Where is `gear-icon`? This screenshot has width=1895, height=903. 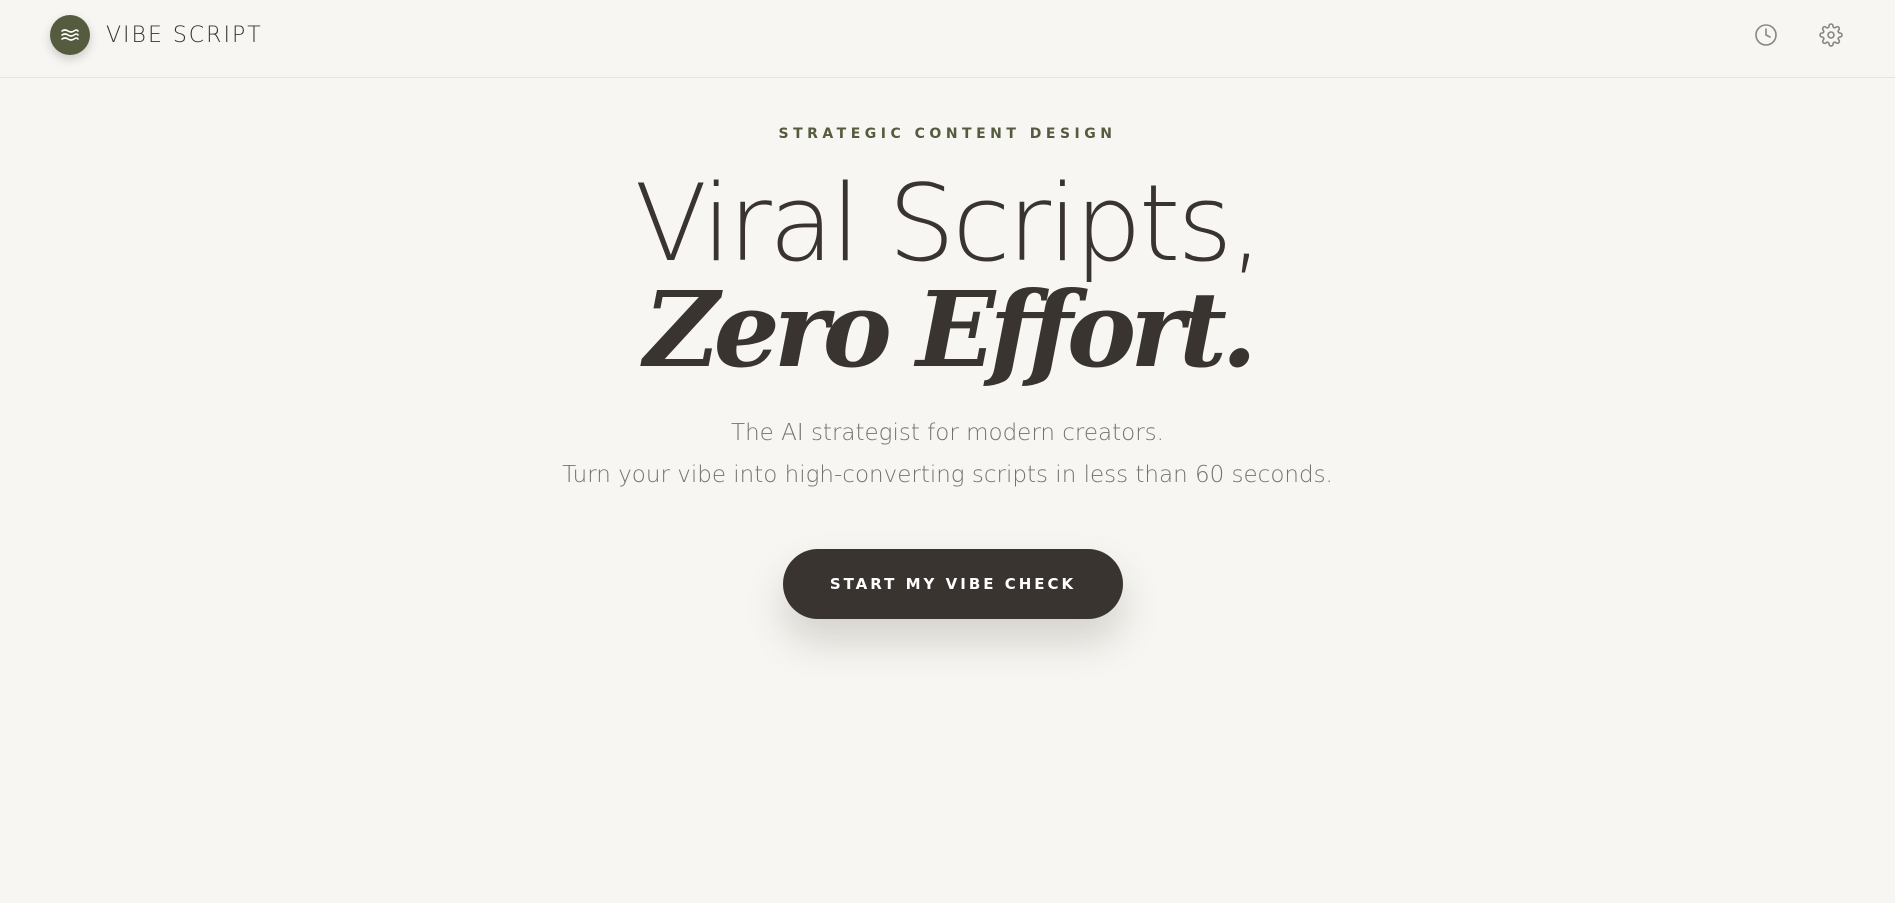 gear-icon is located at coordinates (1831, 35).